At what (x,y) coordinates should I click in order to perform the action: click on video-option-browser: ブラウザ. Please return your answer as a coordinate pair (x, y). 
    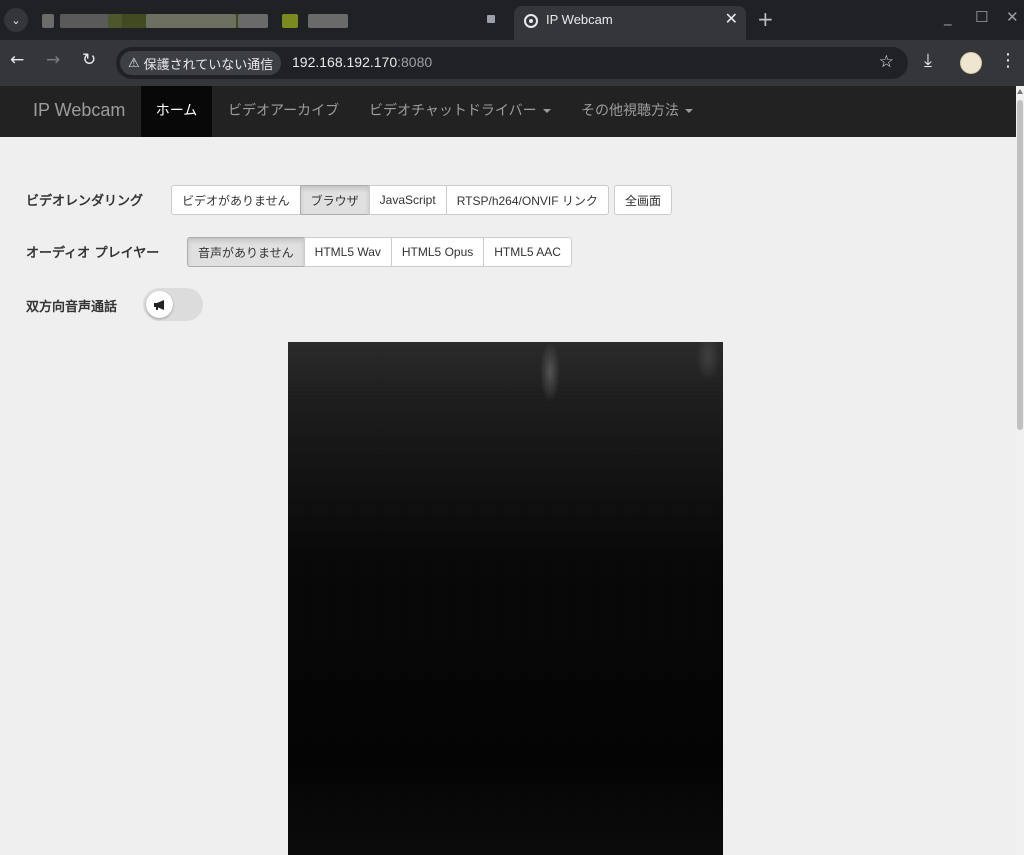
    Looking at the image, I should click on (334, 200).